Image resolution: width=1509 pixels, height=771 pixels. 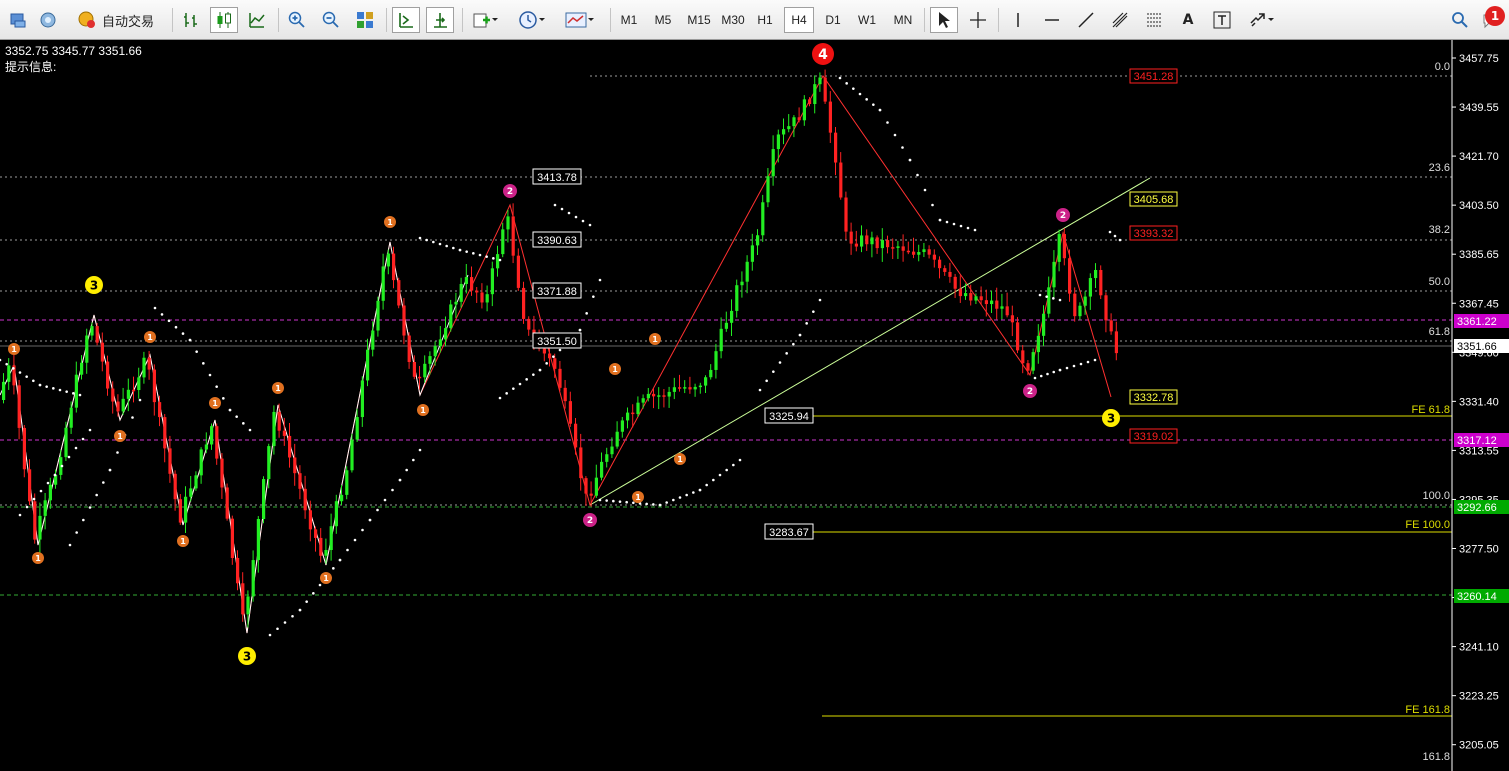 I want to click on arrows-menu, so click(x=1262, y=20).